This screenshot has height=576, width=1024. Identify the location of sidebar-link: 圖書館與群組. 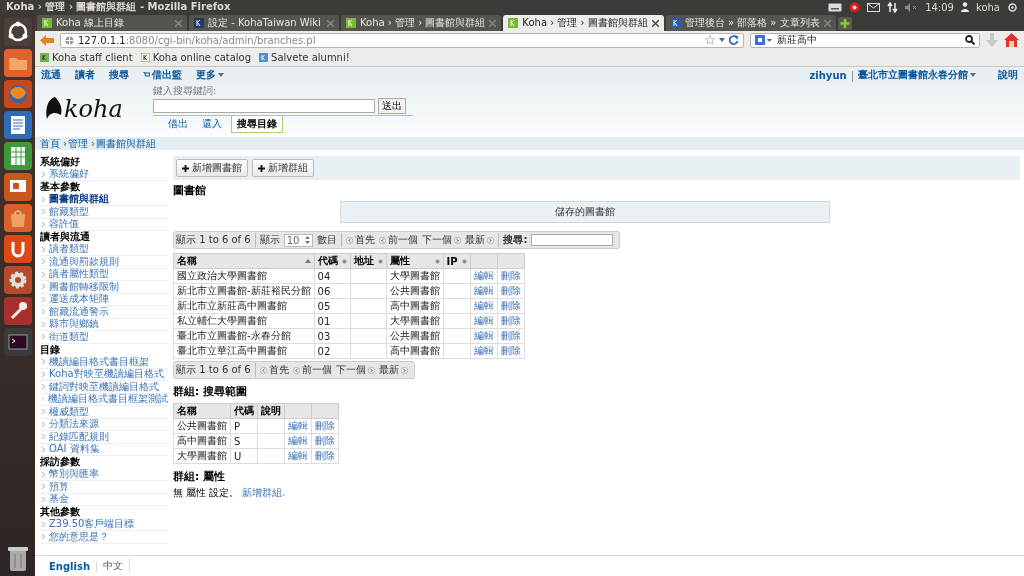
(79, 199).